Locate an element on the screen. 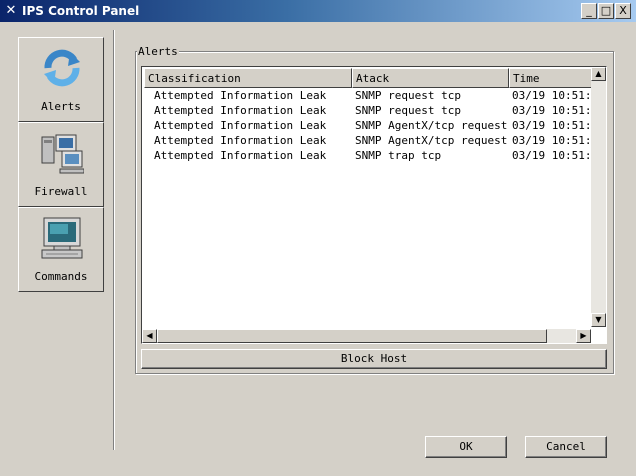 The height and width of the screenshot is (476, 636). horizontal-scrollbar: ◀ ▶ is located at coordinates (366, 336).